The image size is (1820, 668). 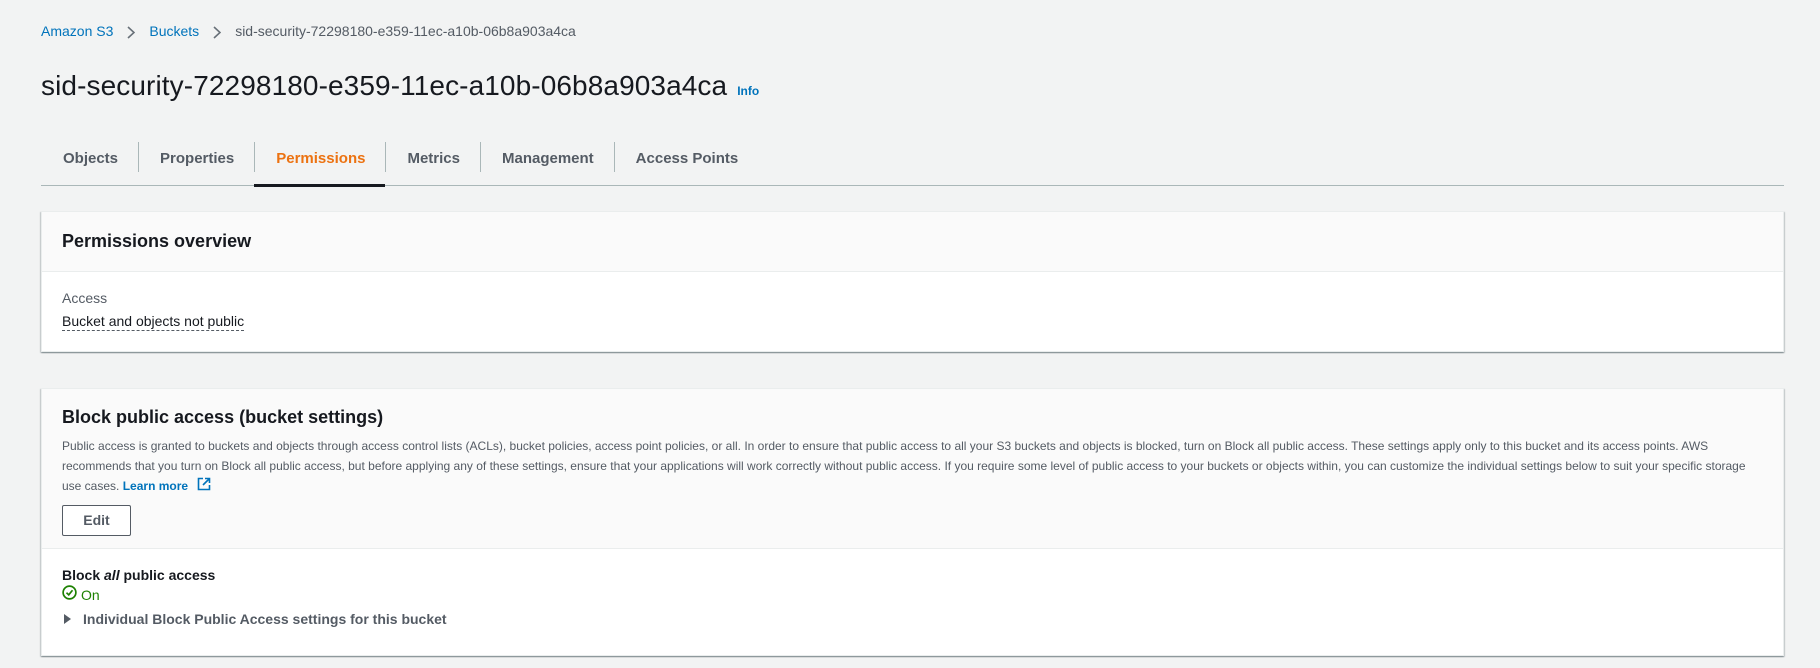 I want to click on panel-title: Permissions overview, so click(x=157, y=241).